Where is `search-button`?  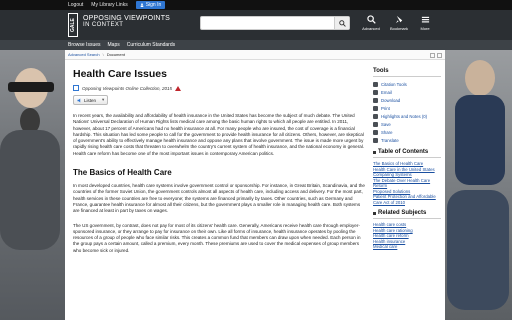
search-button is located at coordinates (341, 23).